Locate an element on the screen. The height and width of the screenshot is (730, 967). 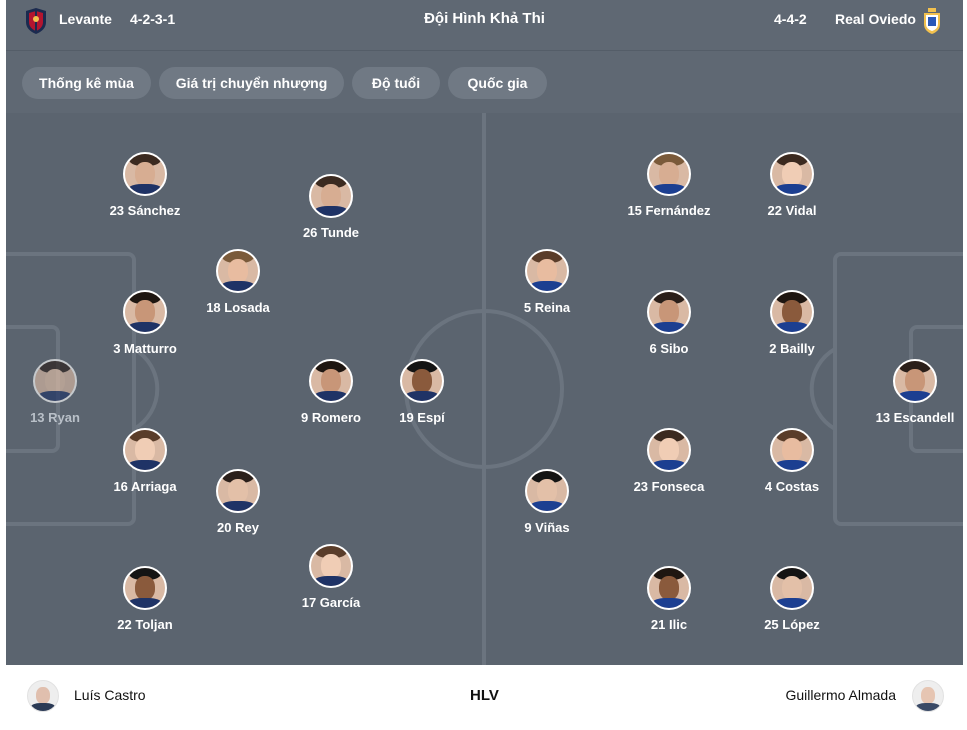
player-label: 20 Rey is located at coordinates (238, 527).